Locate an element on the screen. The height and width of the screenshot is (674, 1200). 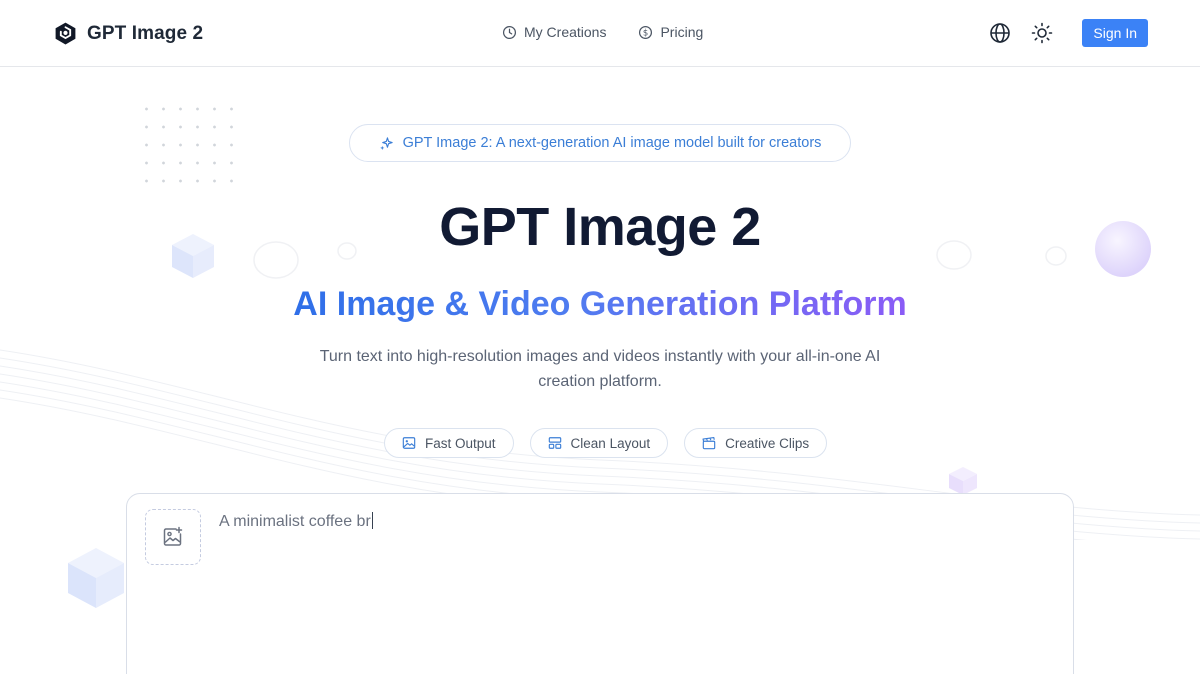
sparkles-icon is located at coordinates (386, 143).